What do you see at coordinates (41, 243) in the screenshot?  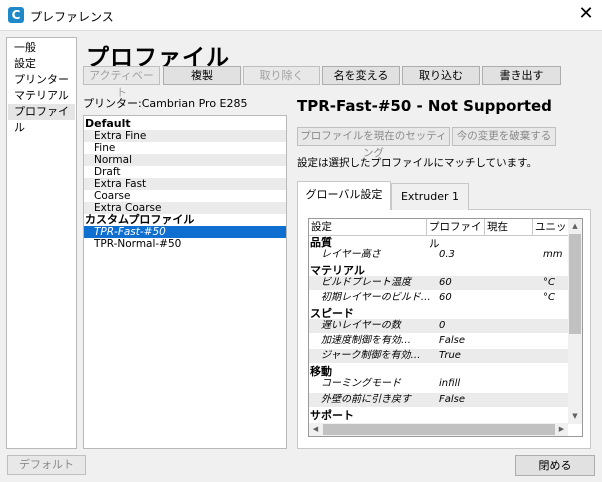 I see `preferences-nav: 一般 設定 プリンター マテリアル プロファイル` at bounding box center [41, 243].